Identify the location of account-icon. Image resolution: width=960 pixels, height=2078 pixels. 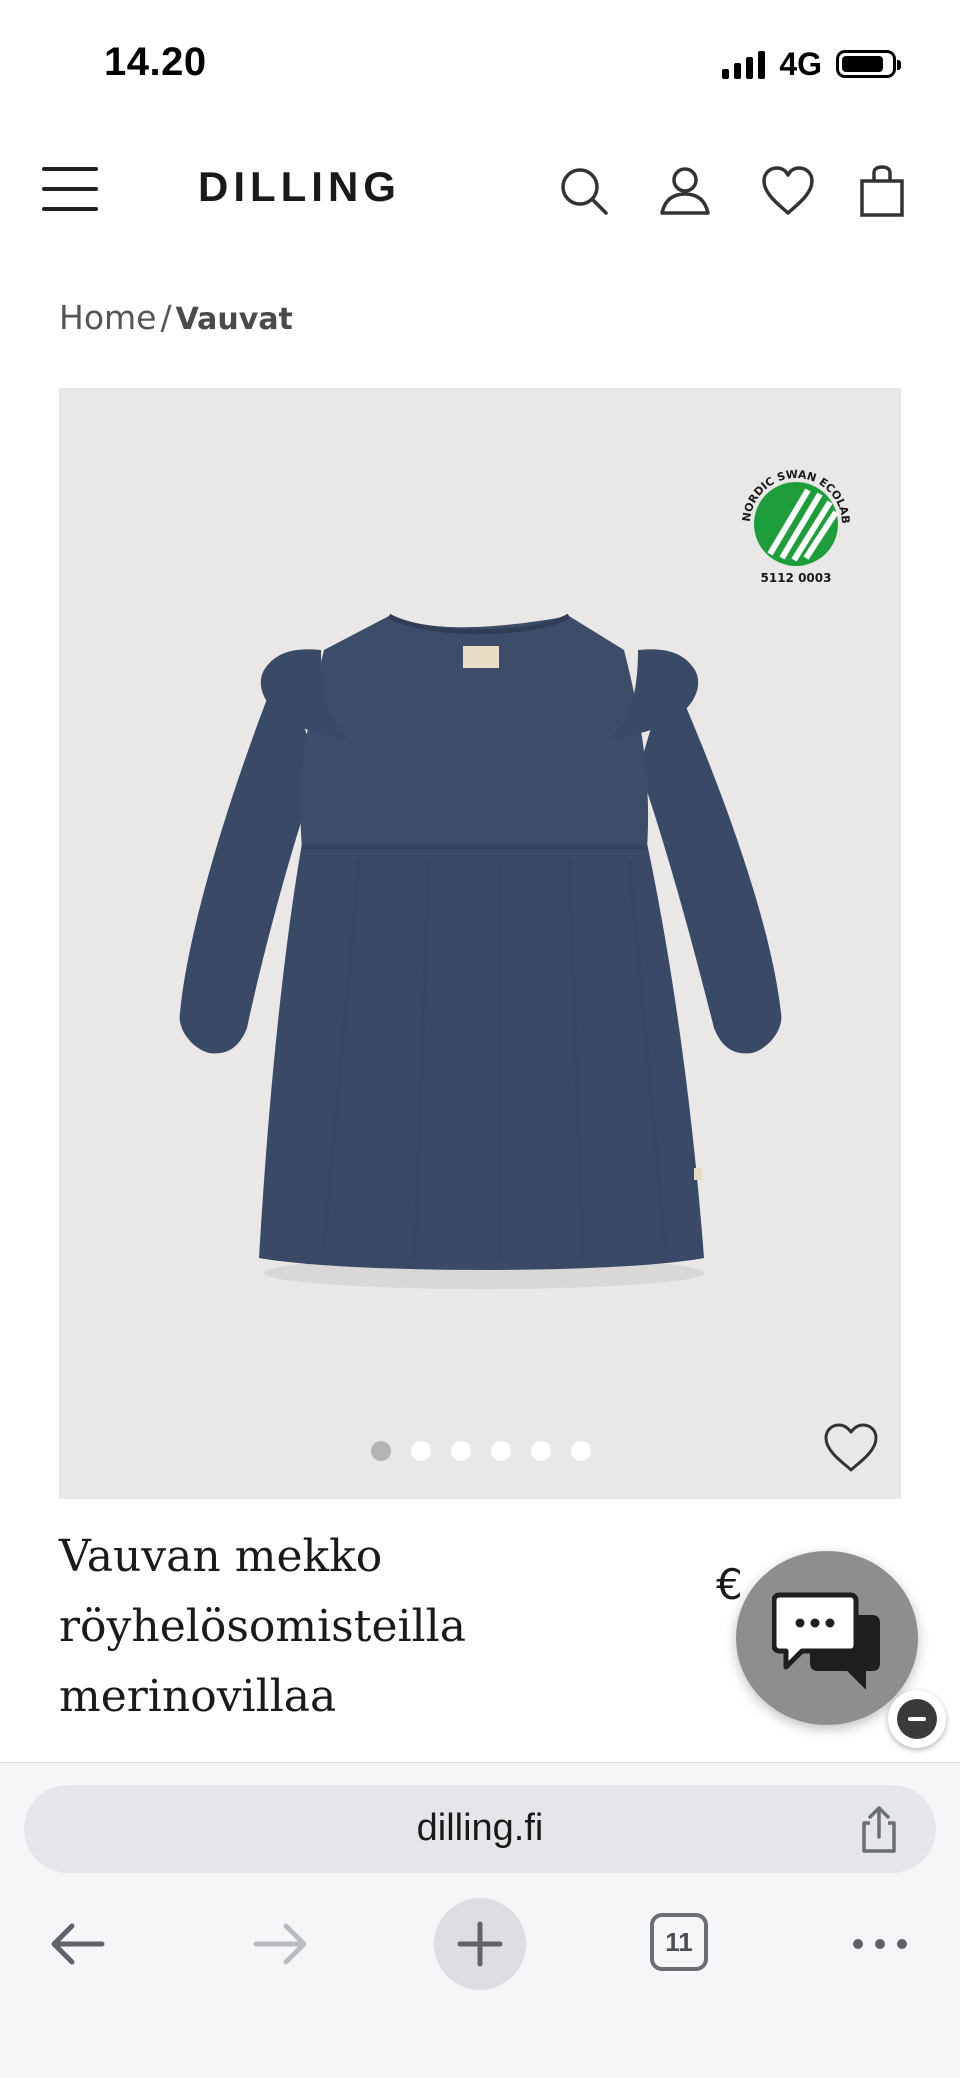
(685, 191).